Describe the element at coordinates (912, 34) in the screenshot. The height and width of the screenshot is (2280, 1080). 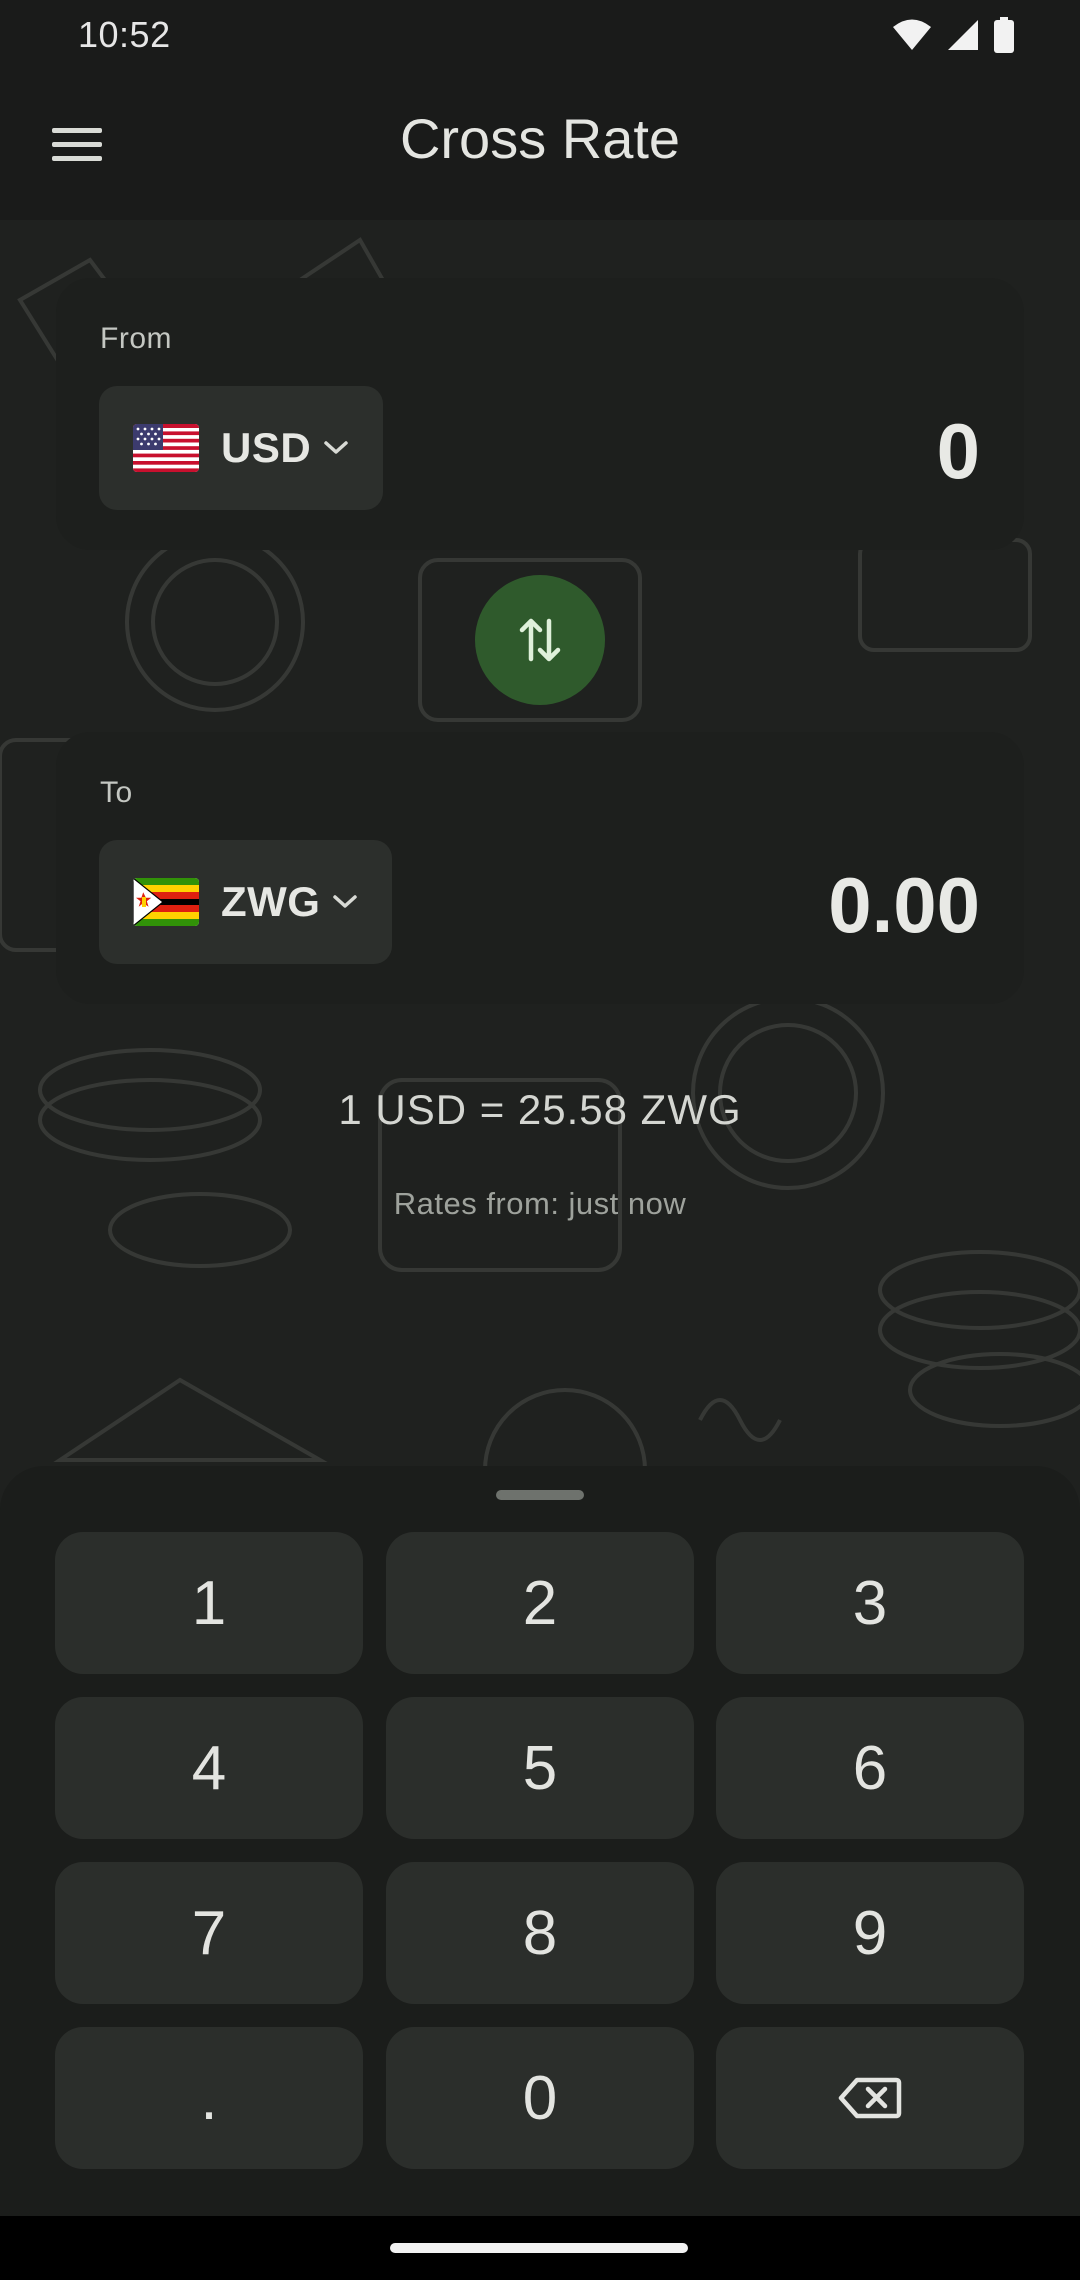
I see `wifi-icon` at that location.